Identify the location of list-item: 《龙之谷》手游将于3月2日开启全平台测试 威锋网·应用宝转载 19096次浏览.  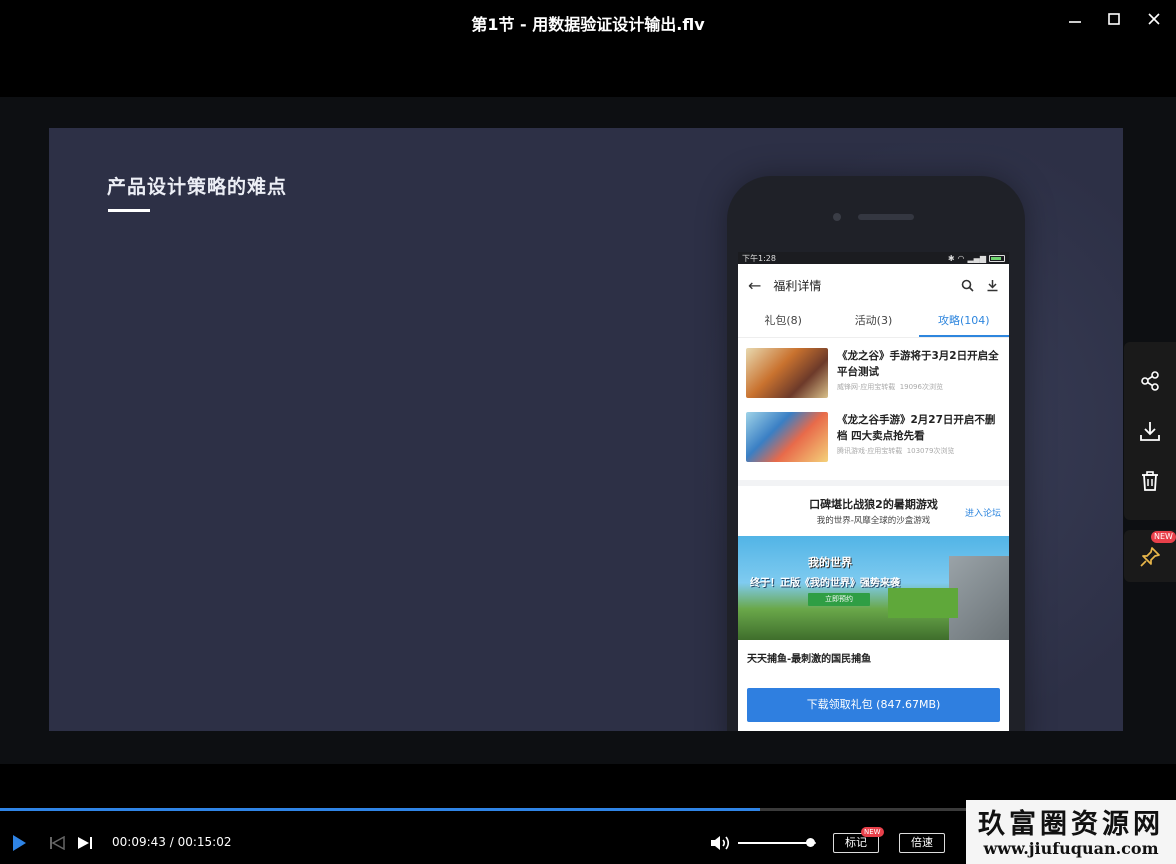
(873, 379).